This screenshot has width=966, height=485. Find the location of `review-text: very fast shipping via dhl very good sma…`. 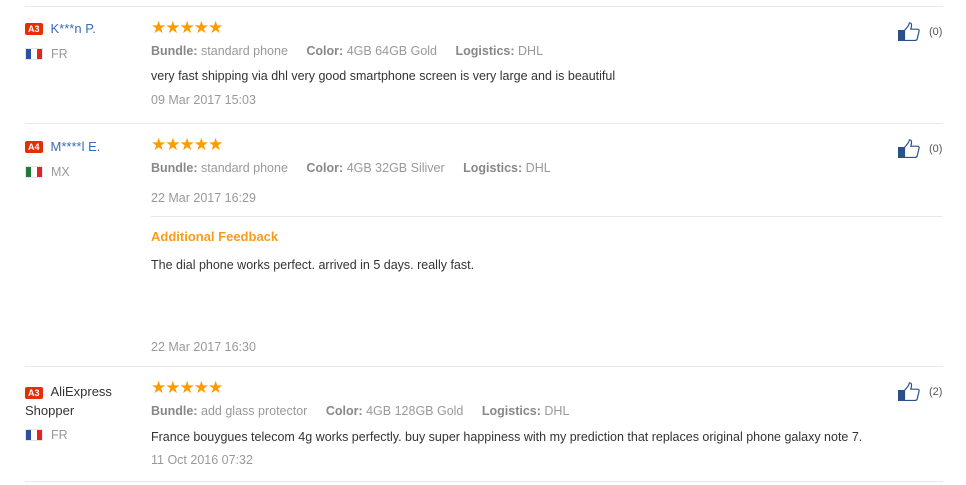

review-text: very fast shipping via dhl very good sma… is located at coordinates (383, 76).